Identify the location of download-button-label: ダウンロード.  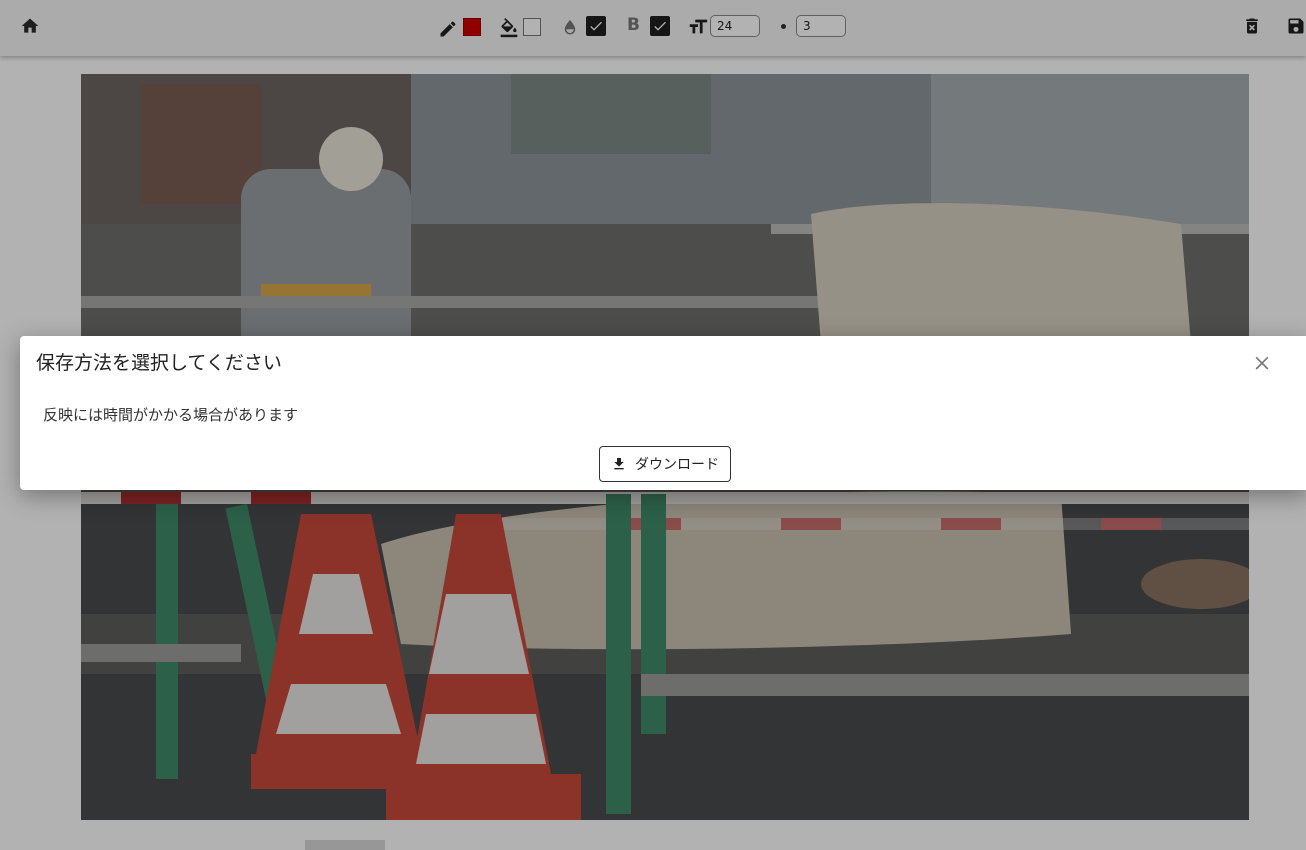
(677, 465).